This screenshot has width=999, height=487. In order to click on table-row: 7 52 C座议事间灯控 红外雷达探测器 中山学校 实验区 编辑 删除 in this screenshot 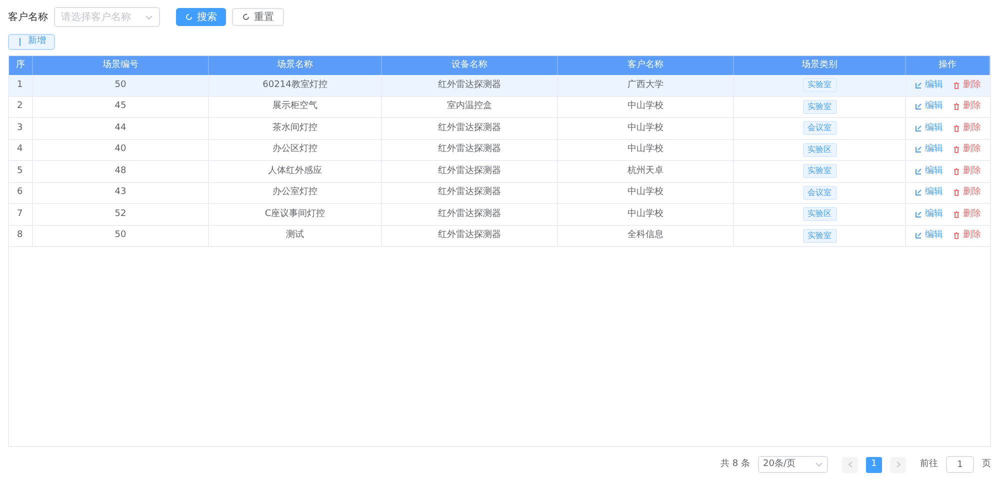, I will do `click(499, 215)`.